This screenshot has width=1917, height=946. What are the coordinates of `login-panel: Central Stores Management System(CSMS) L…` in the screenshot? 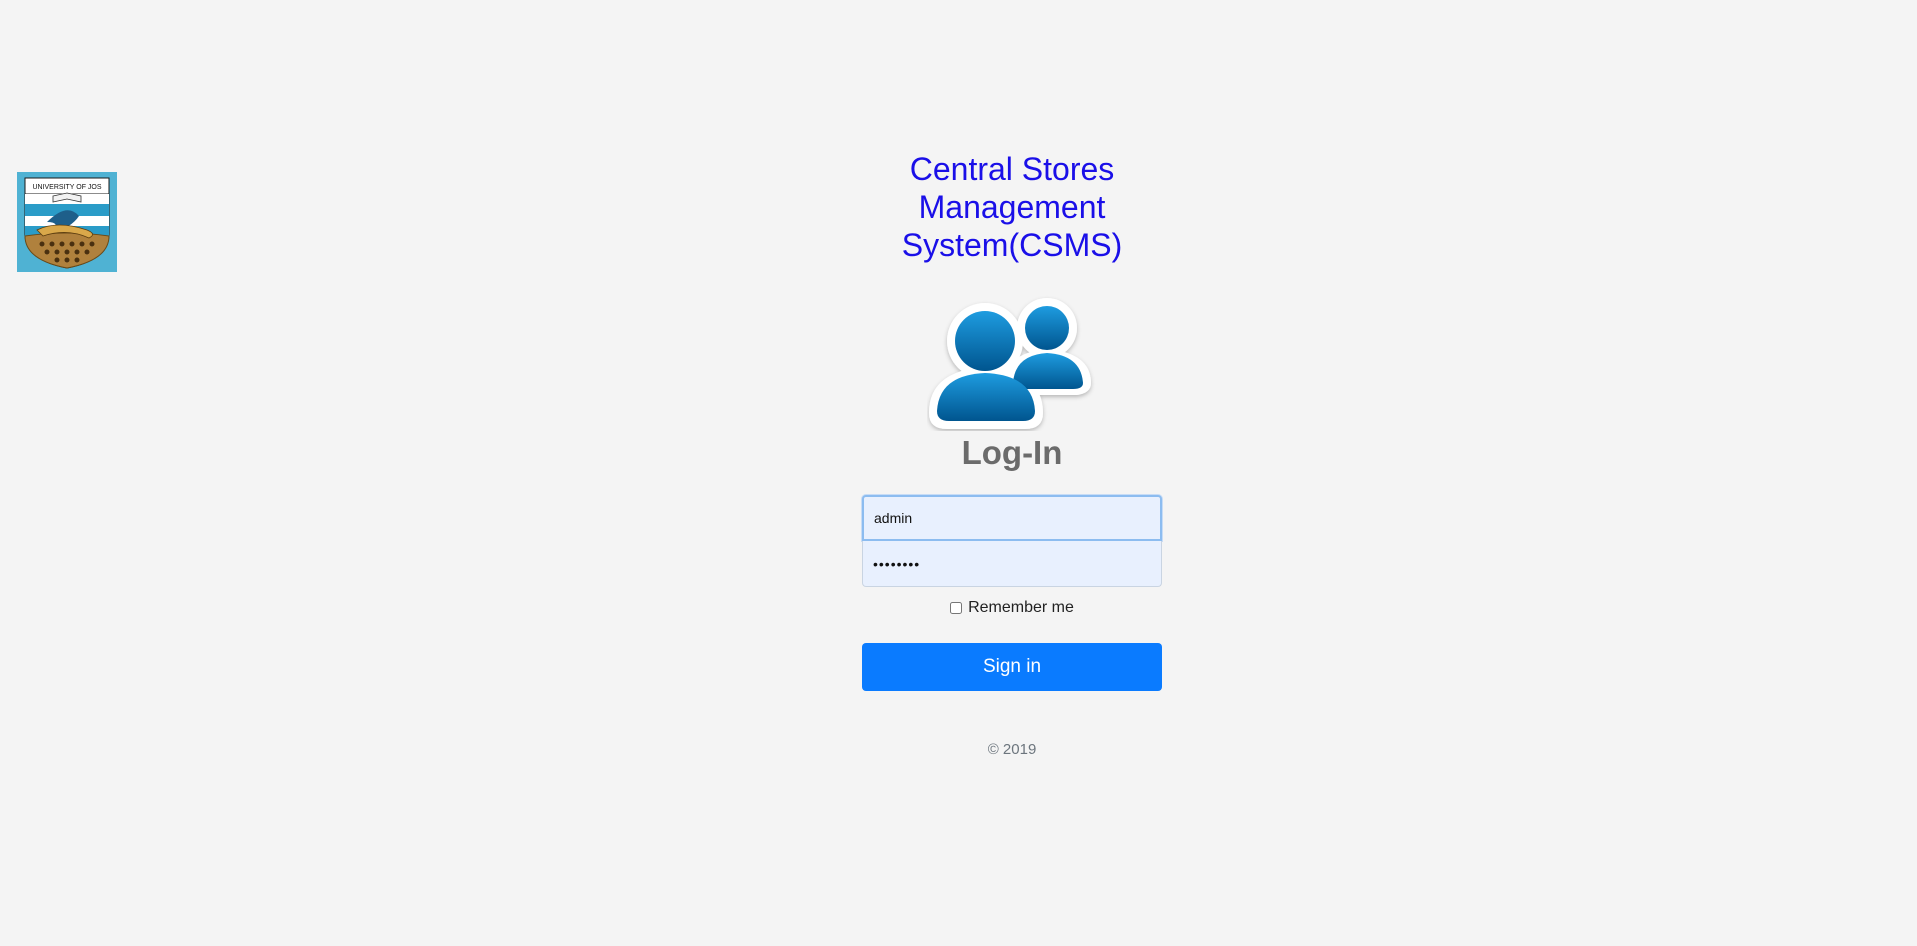 It's located at (1012, 454).